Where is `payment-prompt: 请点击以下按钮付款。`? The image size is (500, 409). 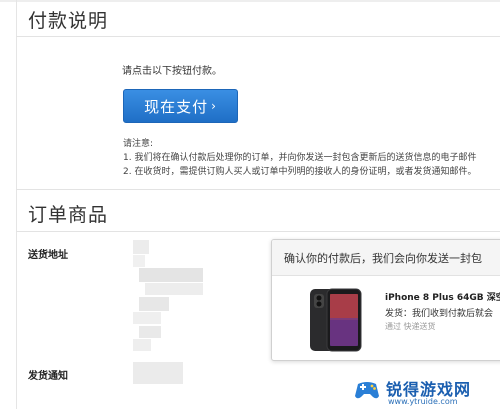 payment-prompt: 请点击以下按钮付款。 is located at coordinates (172, 71).